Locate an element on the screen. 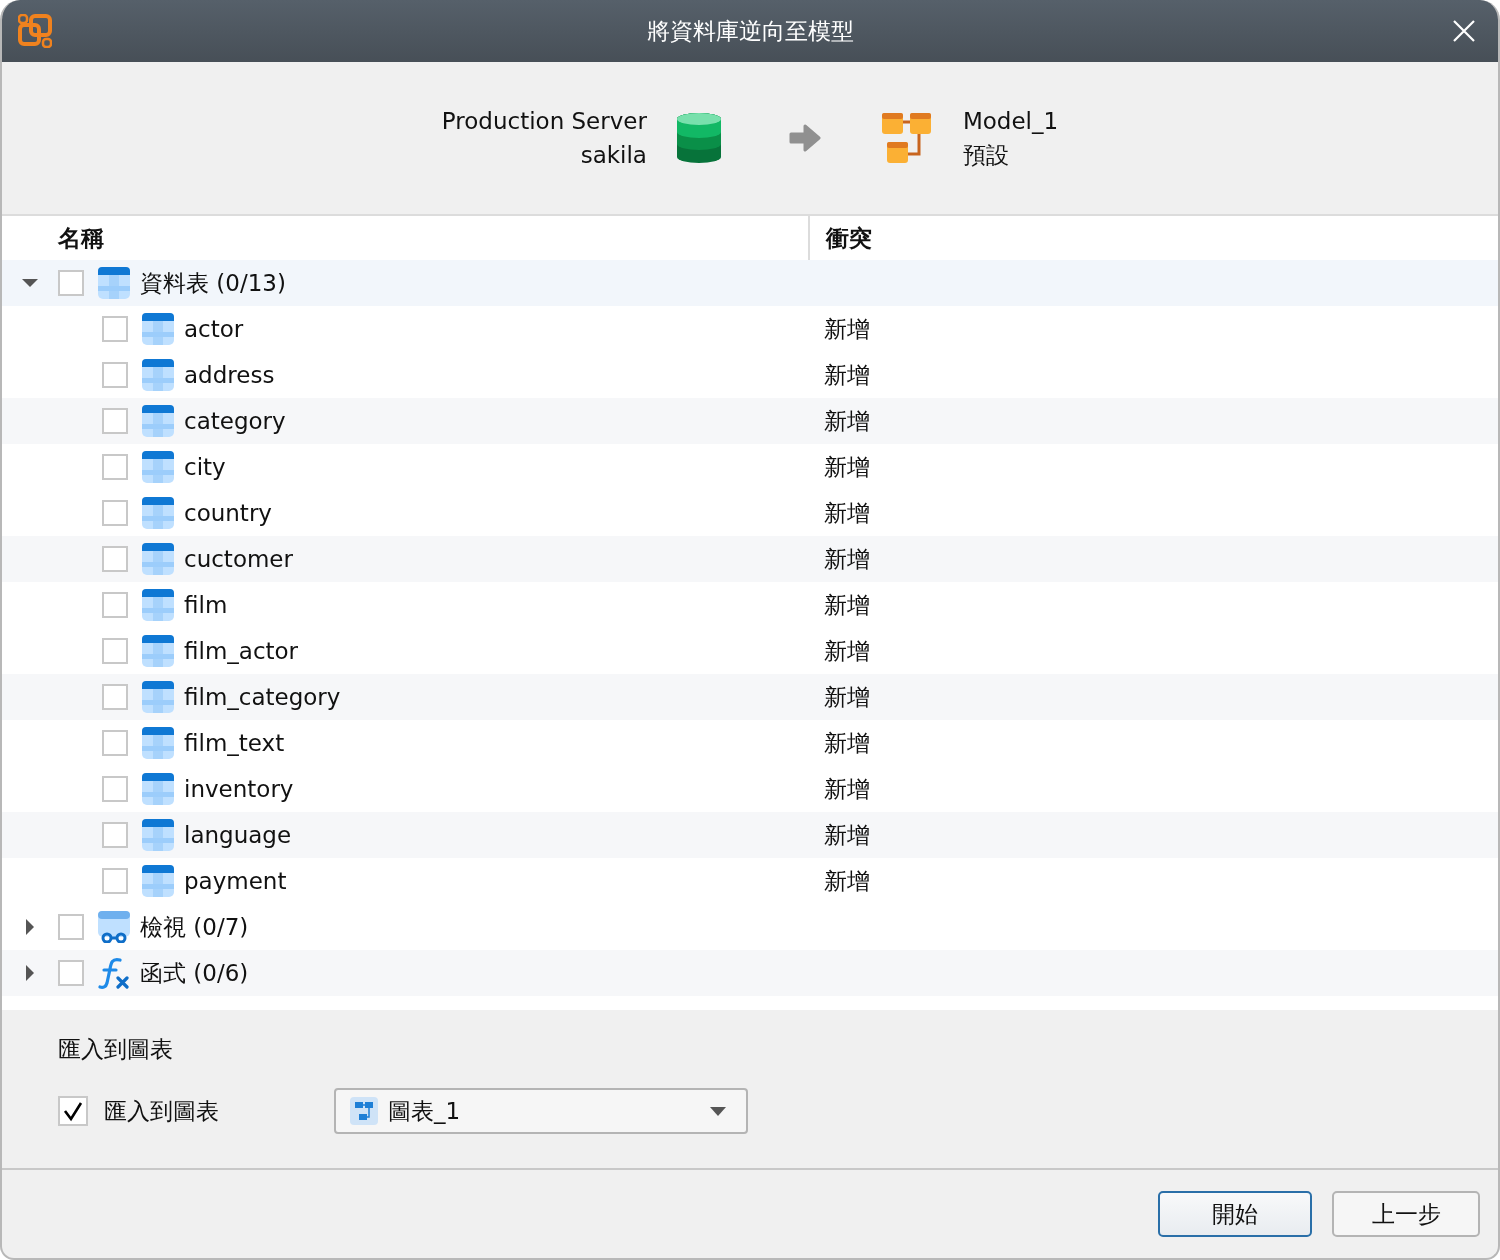 The width and height of the screenshot is (1500, 1260). function-icon is located at coordinates (114, 973).